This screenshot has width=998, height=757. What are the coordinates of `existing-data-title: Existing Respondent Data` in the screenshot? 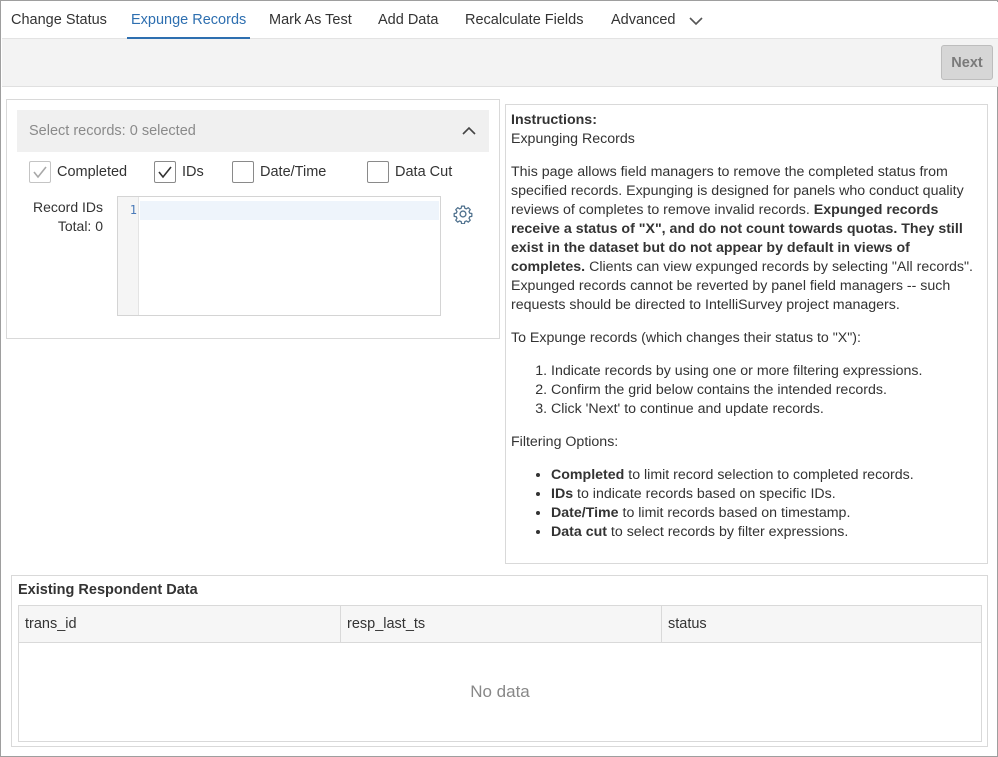 It's located at (108, 590).